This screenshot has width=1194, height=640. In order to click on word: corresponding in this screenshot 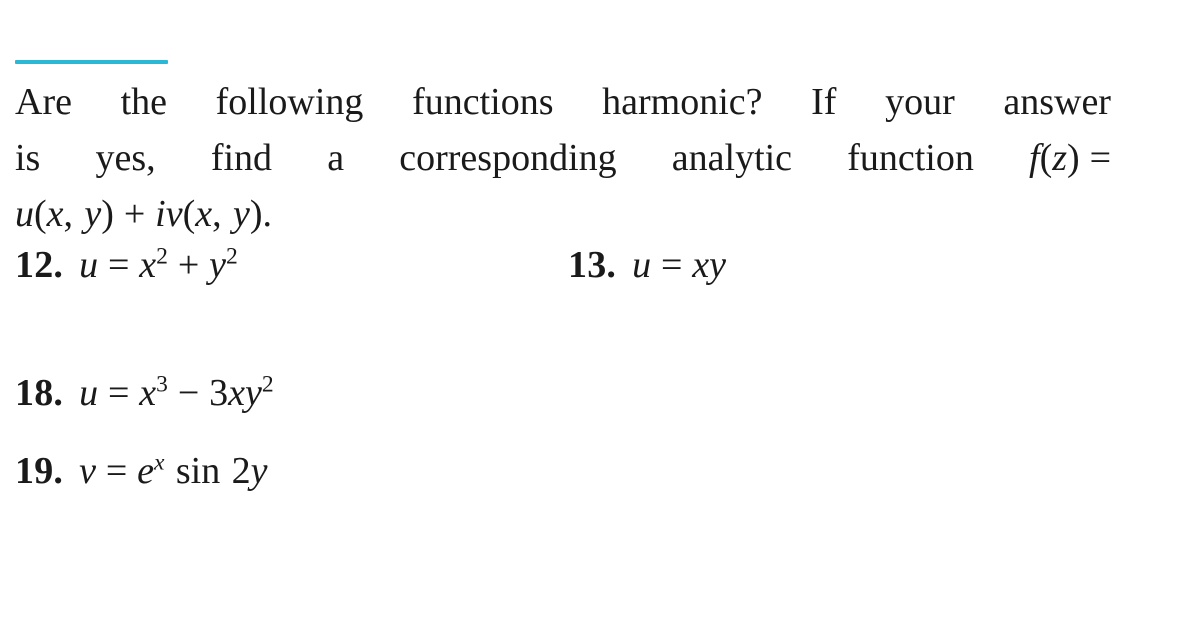, I will do `click(508, 158)`.